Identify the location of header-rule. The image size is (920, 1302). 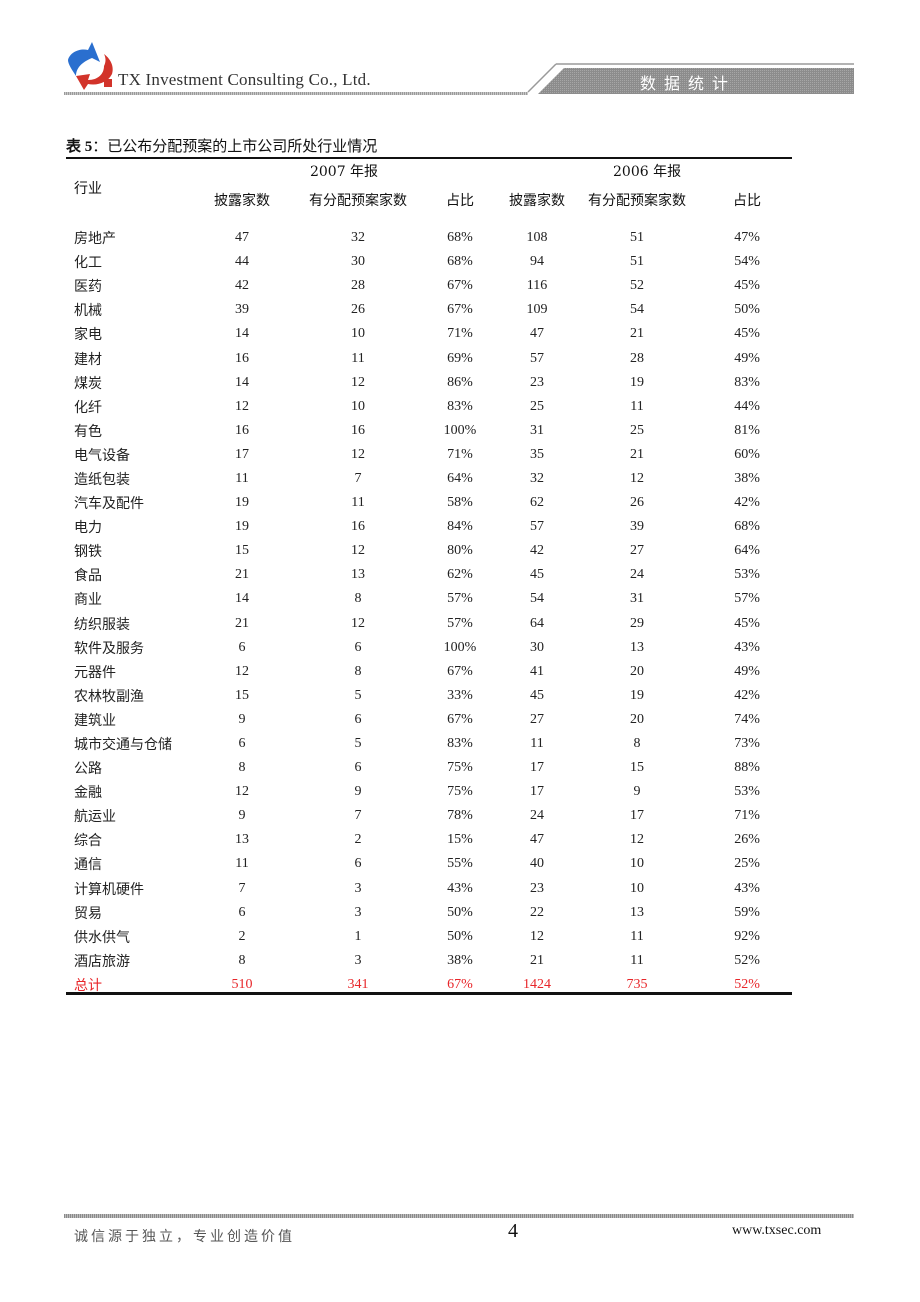
(296, 93).